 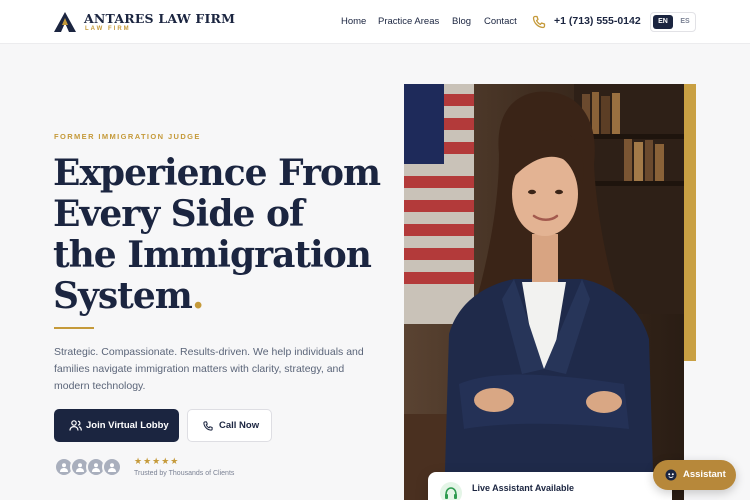 What do you see at coordinates (127, 425) in the screenshot?
I see `join-virtual-lobby-label: Join Virtual Lobby` at bounding box center [127, 425].